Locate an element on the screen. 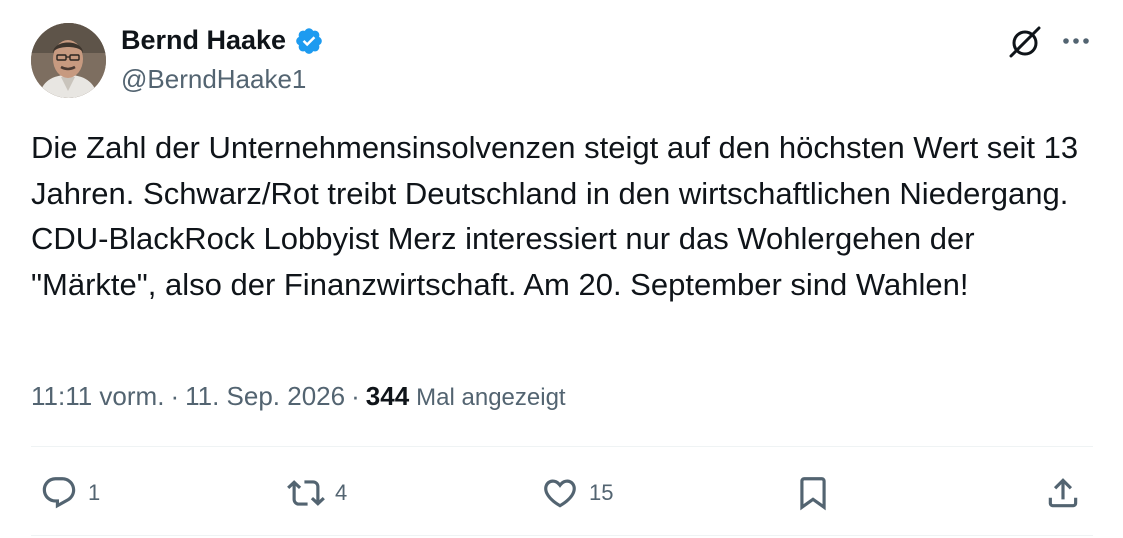 The image size is (1123, 538). reply-count: 1 is located at coordinates (94, 492).